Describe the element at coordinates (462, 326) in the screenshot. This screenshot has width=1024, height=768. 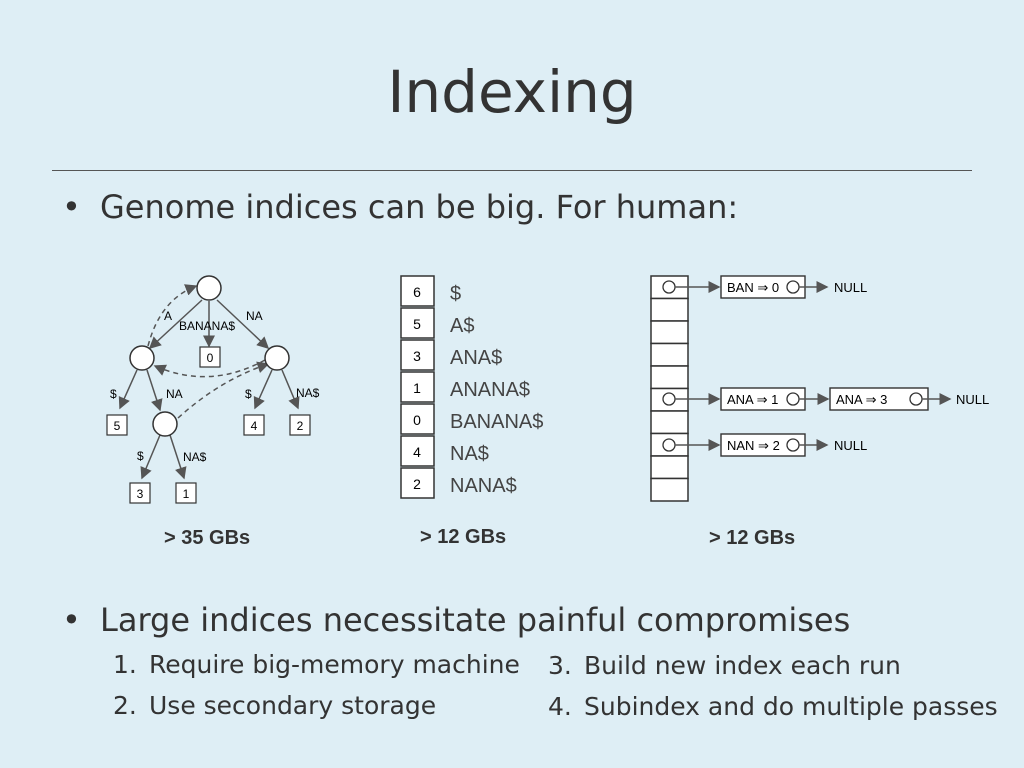
I see `suffix-array-suffix: A$` at that location.